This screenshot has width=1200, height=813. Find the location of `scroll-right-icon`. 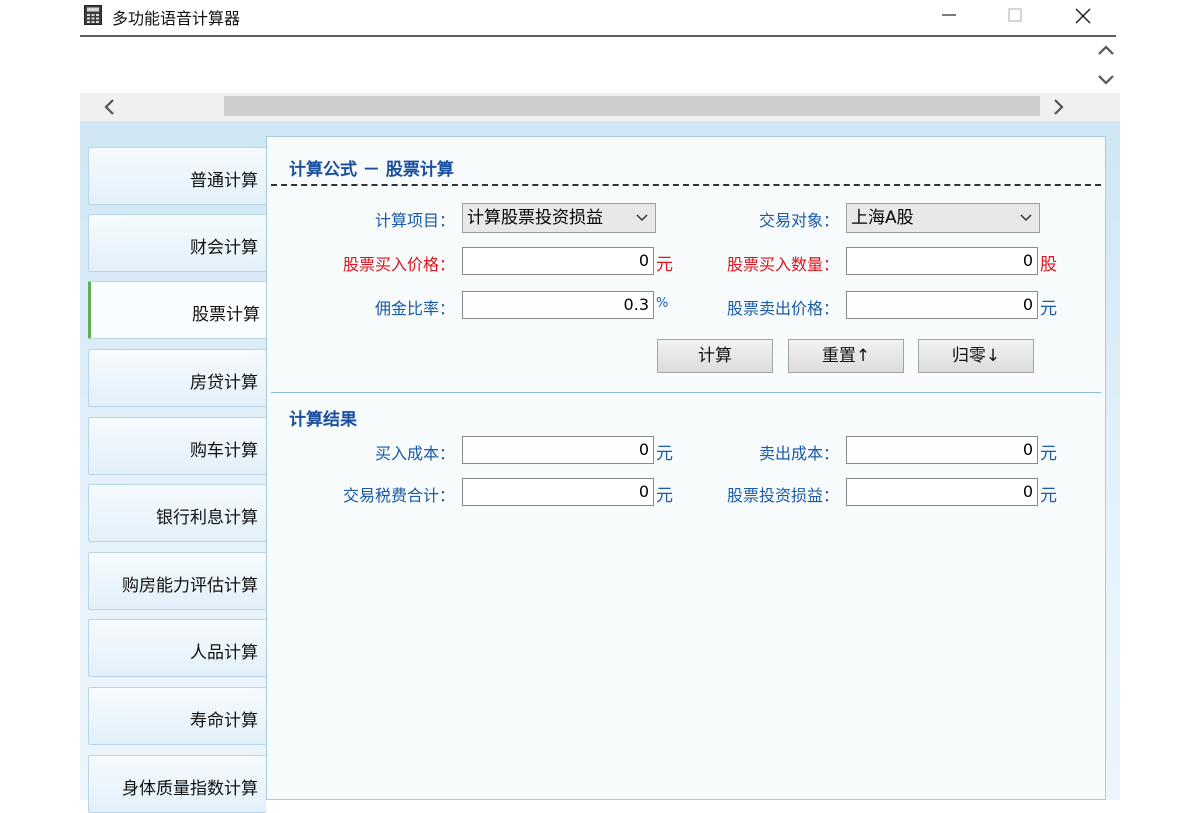

scroll-right-icon is located at coordinates (1058, 107).